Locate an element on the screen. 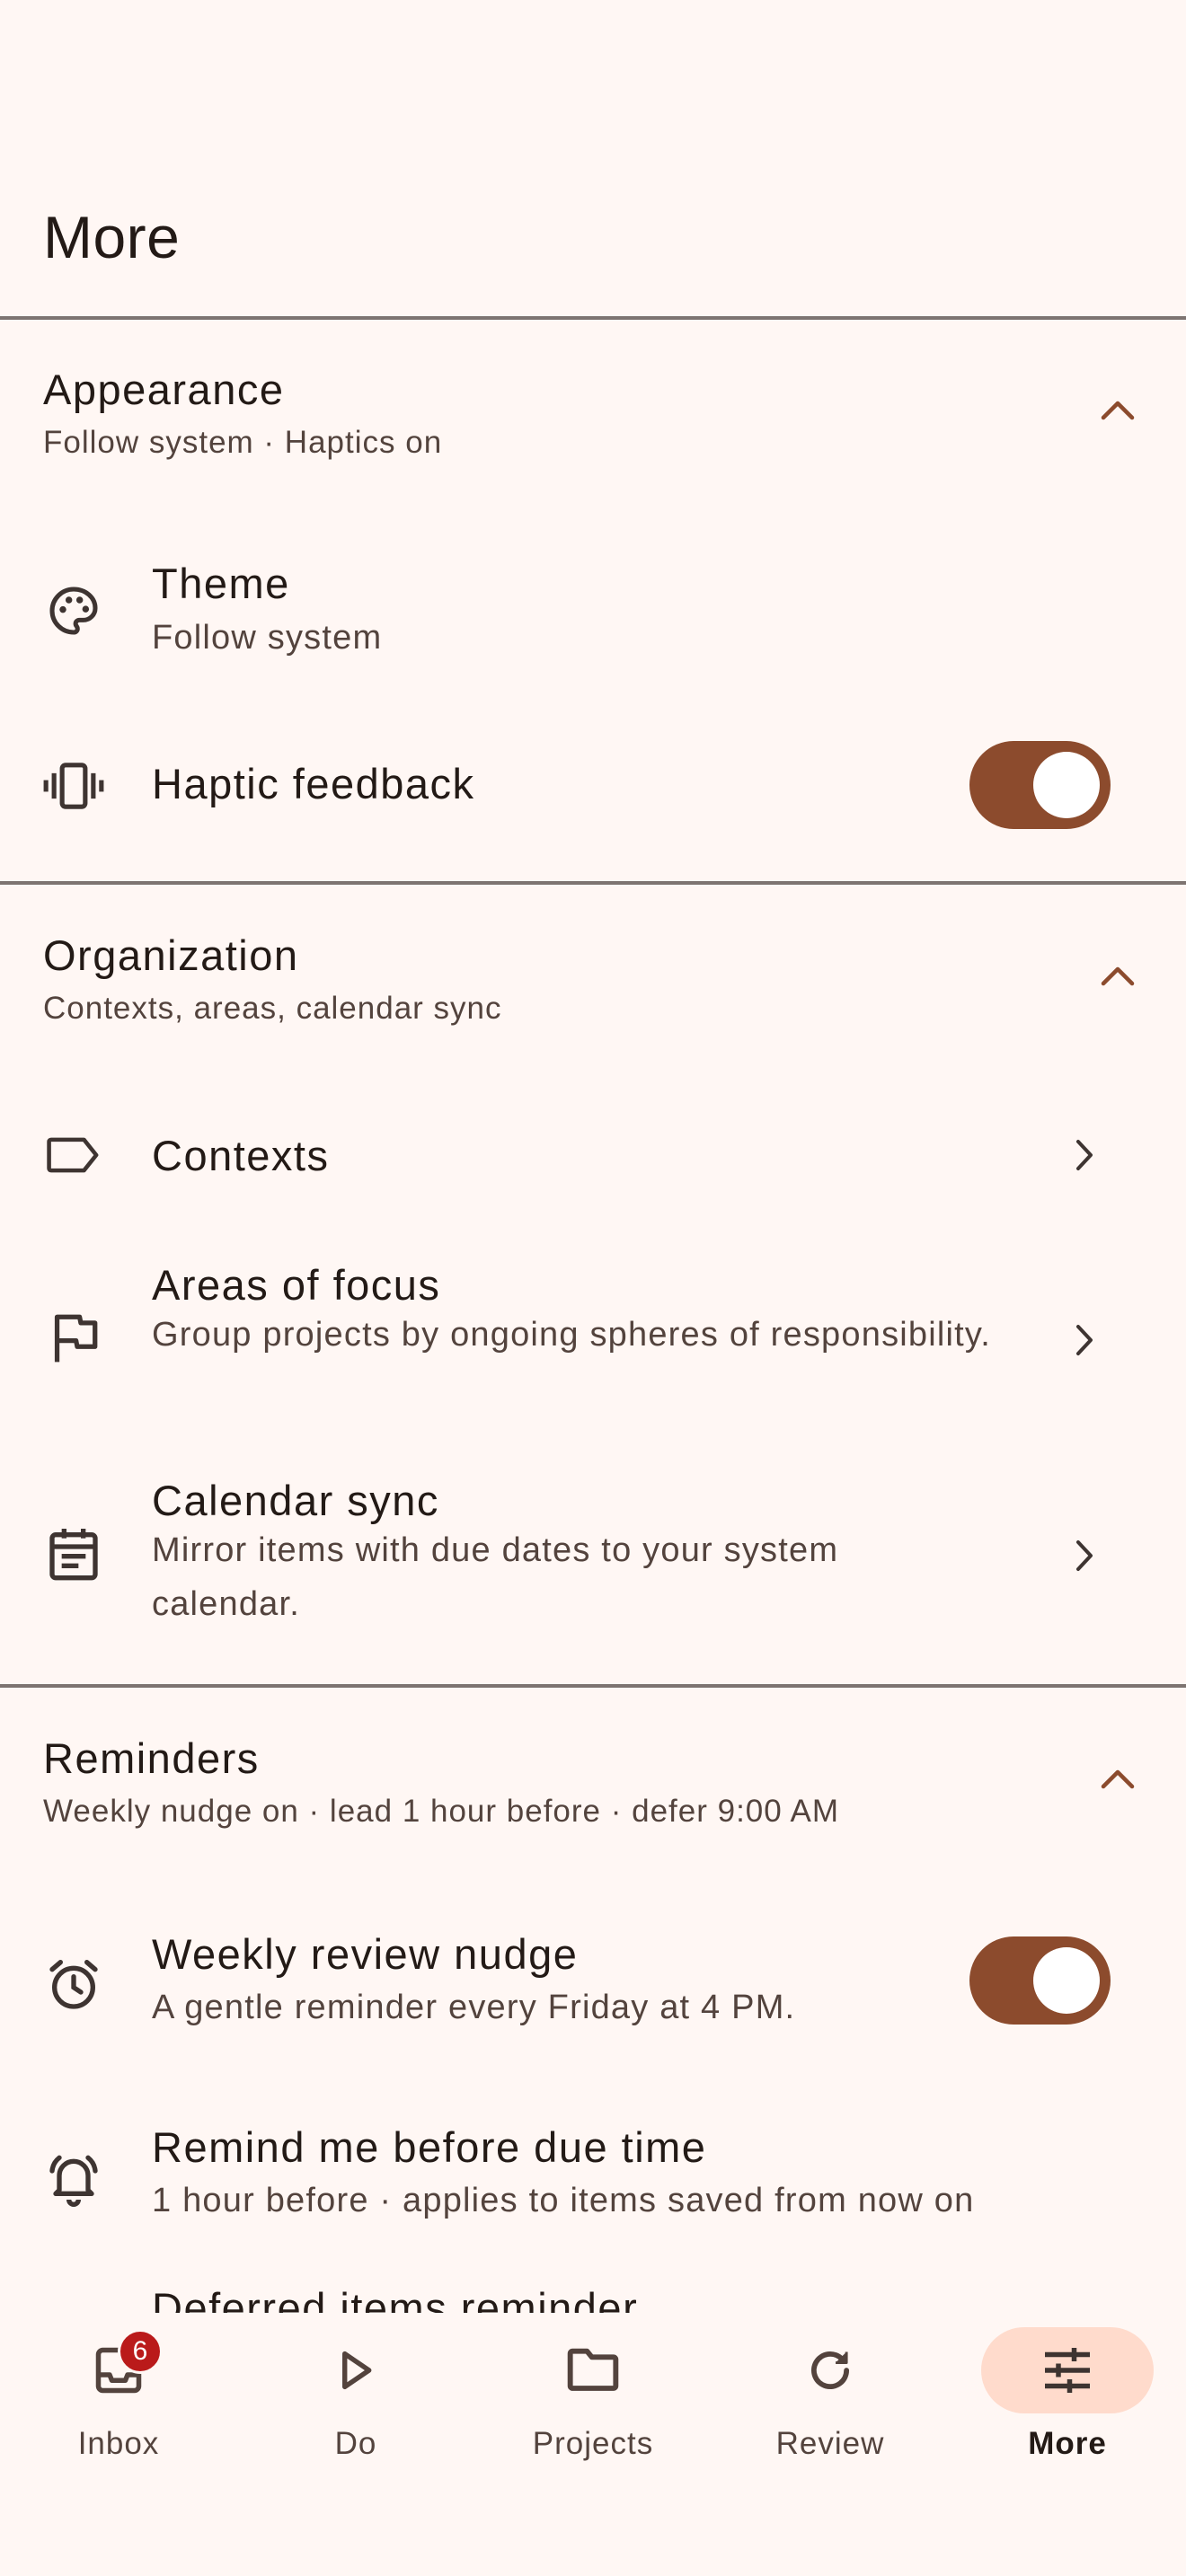 This screenshot has width=1186, height=2576. appearance-section-header: Appearance Follow system · Haptics on is located at coordinates (593, 436).